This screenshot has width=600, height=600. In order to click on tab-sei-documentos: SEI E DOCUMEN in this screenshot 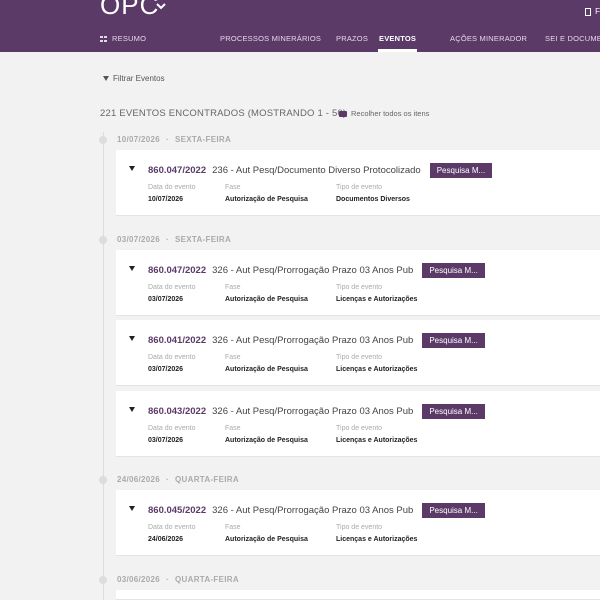, I will do `click(572, 41)`.